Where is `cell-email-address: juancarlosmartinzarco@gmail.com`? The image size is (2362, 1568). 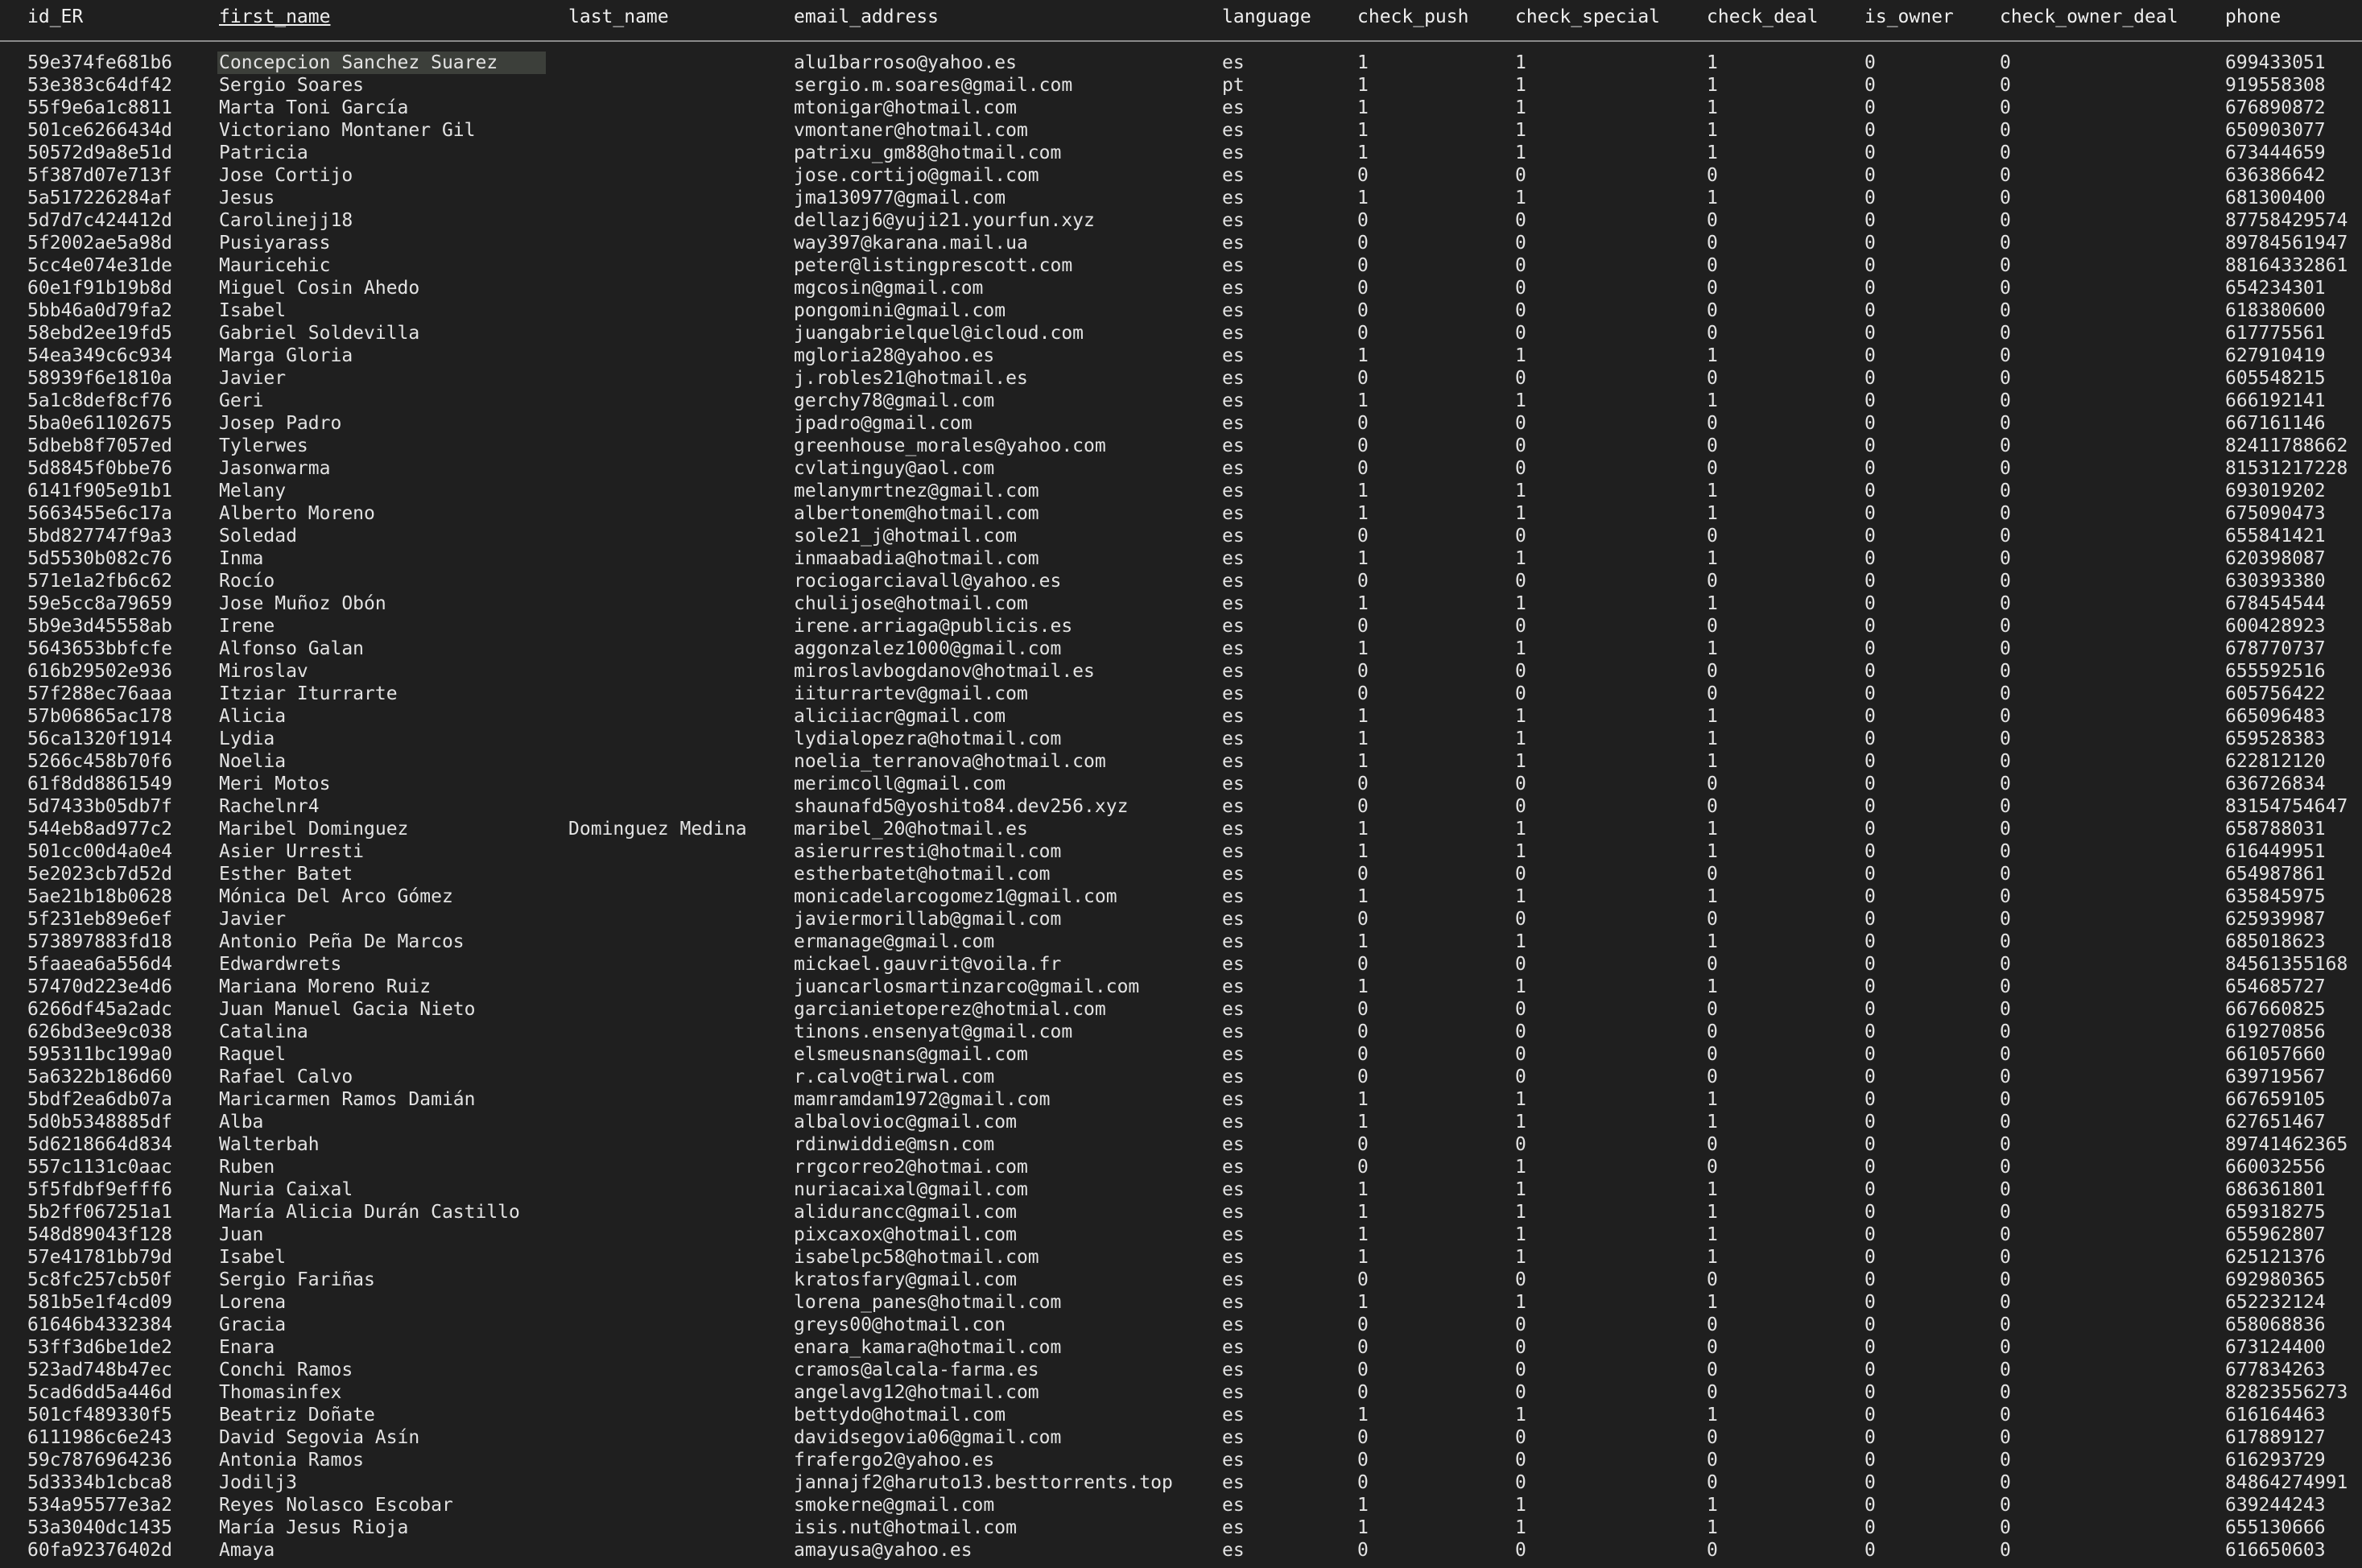 cell-email-address: juancarlosmartinzarco@gmail.com is located at coordinates (966, 987).